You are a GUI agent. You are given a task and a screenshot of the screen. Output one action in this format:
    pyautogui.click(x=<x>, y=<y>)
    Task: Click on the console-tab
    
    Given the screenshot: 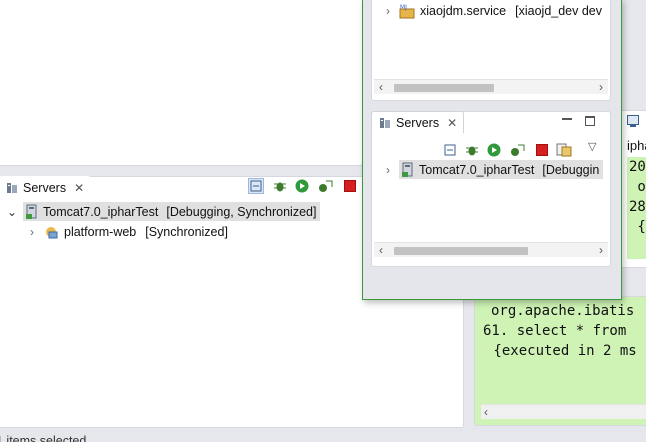 What is the action you would take?
    pyautogui.click(x=633, y=121)
    